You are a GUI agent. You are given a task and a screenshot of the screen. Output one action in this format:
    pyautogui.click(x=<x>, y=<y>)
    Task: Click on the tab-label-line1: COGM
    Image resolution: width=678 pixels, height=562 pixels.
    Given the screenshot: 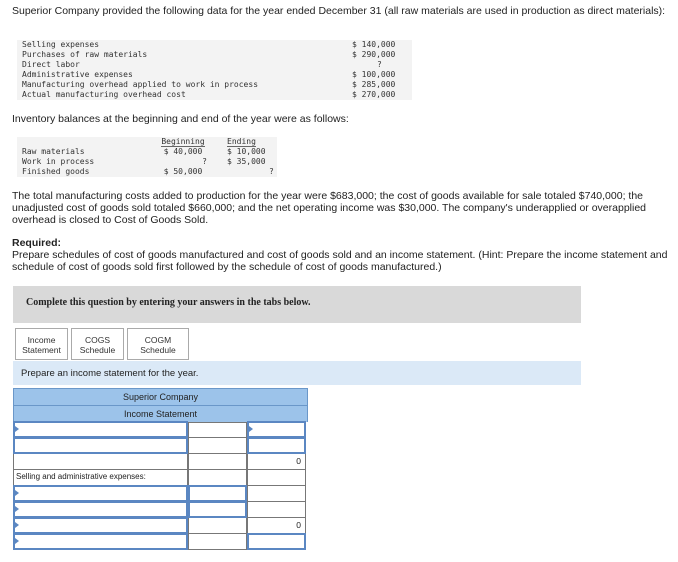 What is the action you would take?
    pyautogui.click(x=158, y=340)
    